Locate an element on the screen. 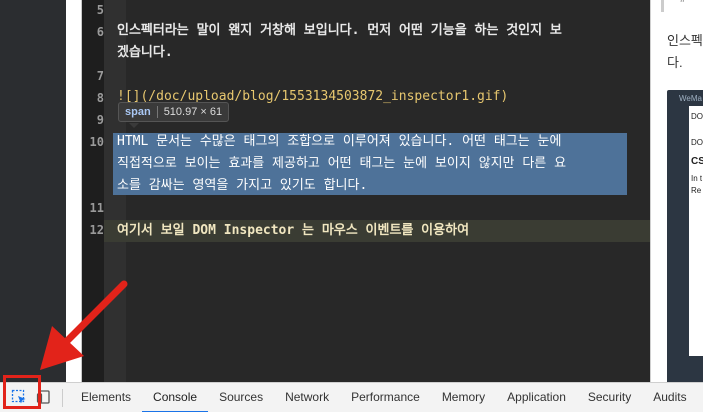  annotation-arrow-icon is located at coordinates (84, 325).